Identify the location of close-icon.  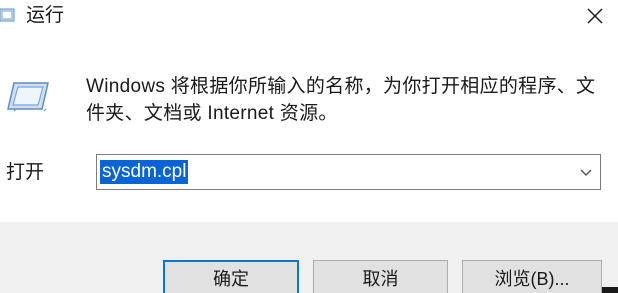
(595, 16).